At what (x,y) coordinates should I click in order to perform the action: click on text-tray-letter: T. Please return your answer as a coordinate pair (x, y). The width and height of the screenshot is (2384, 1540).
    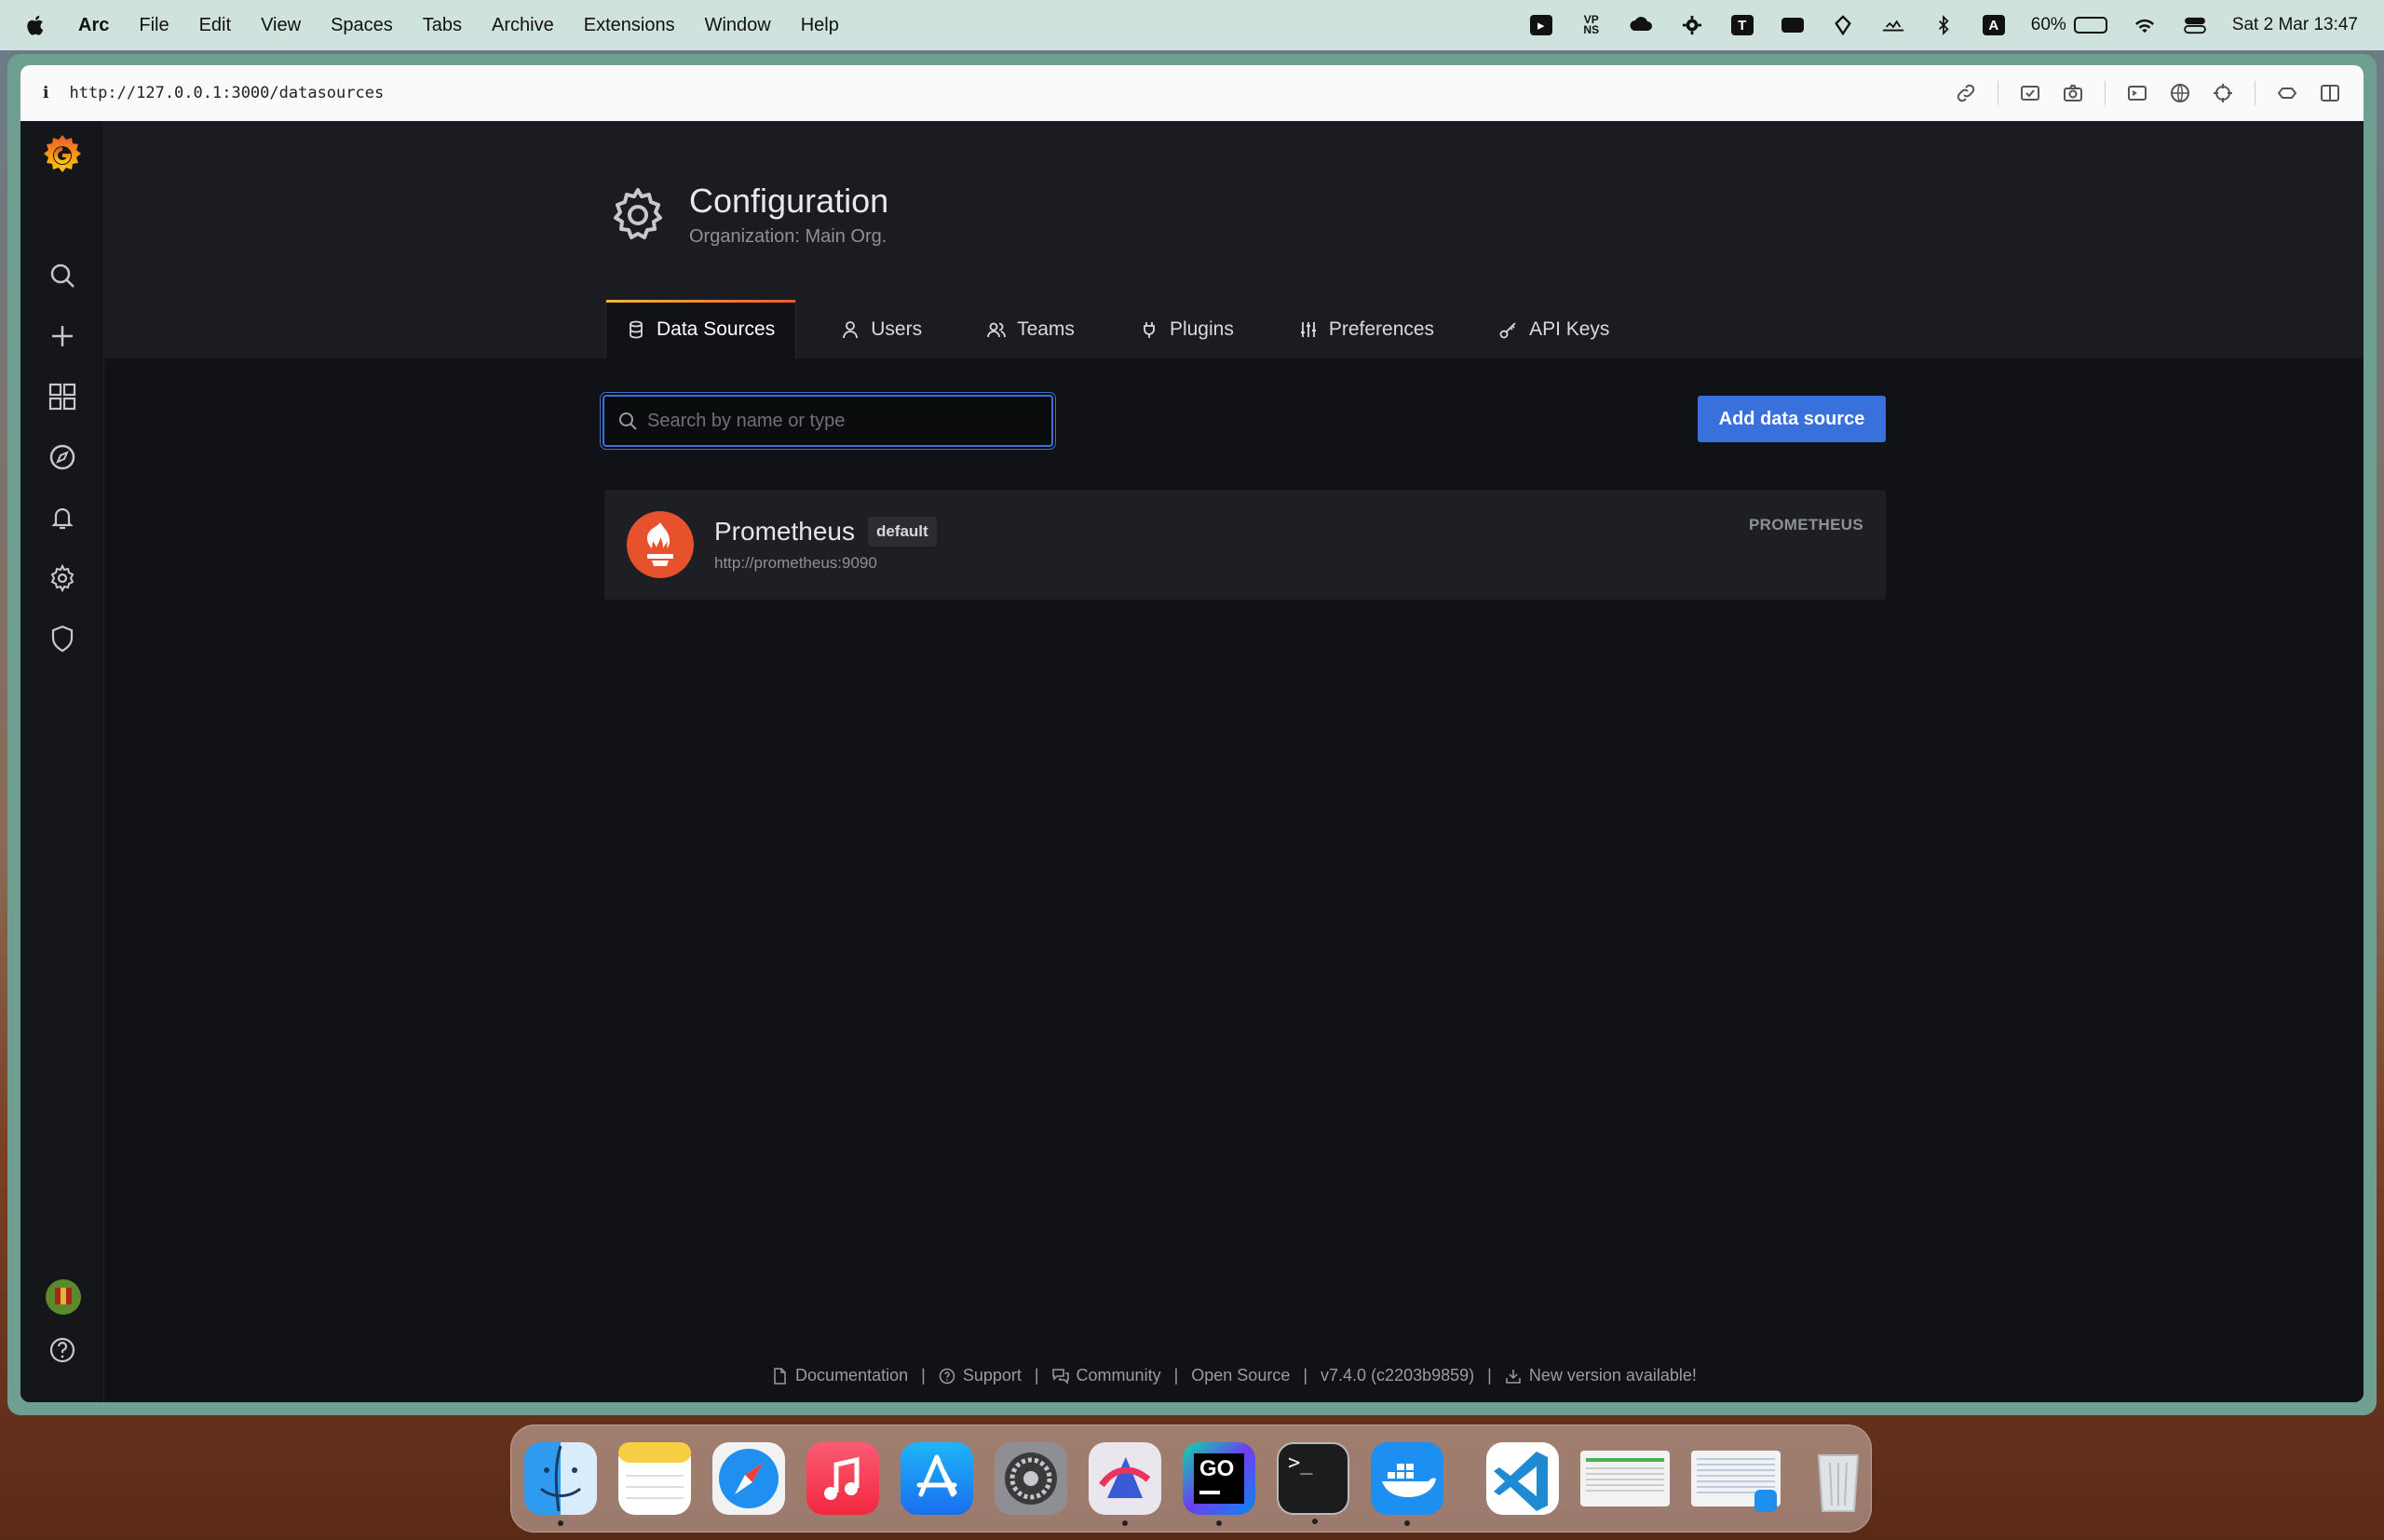
    Looking at the image, I should click on (1742, 25).